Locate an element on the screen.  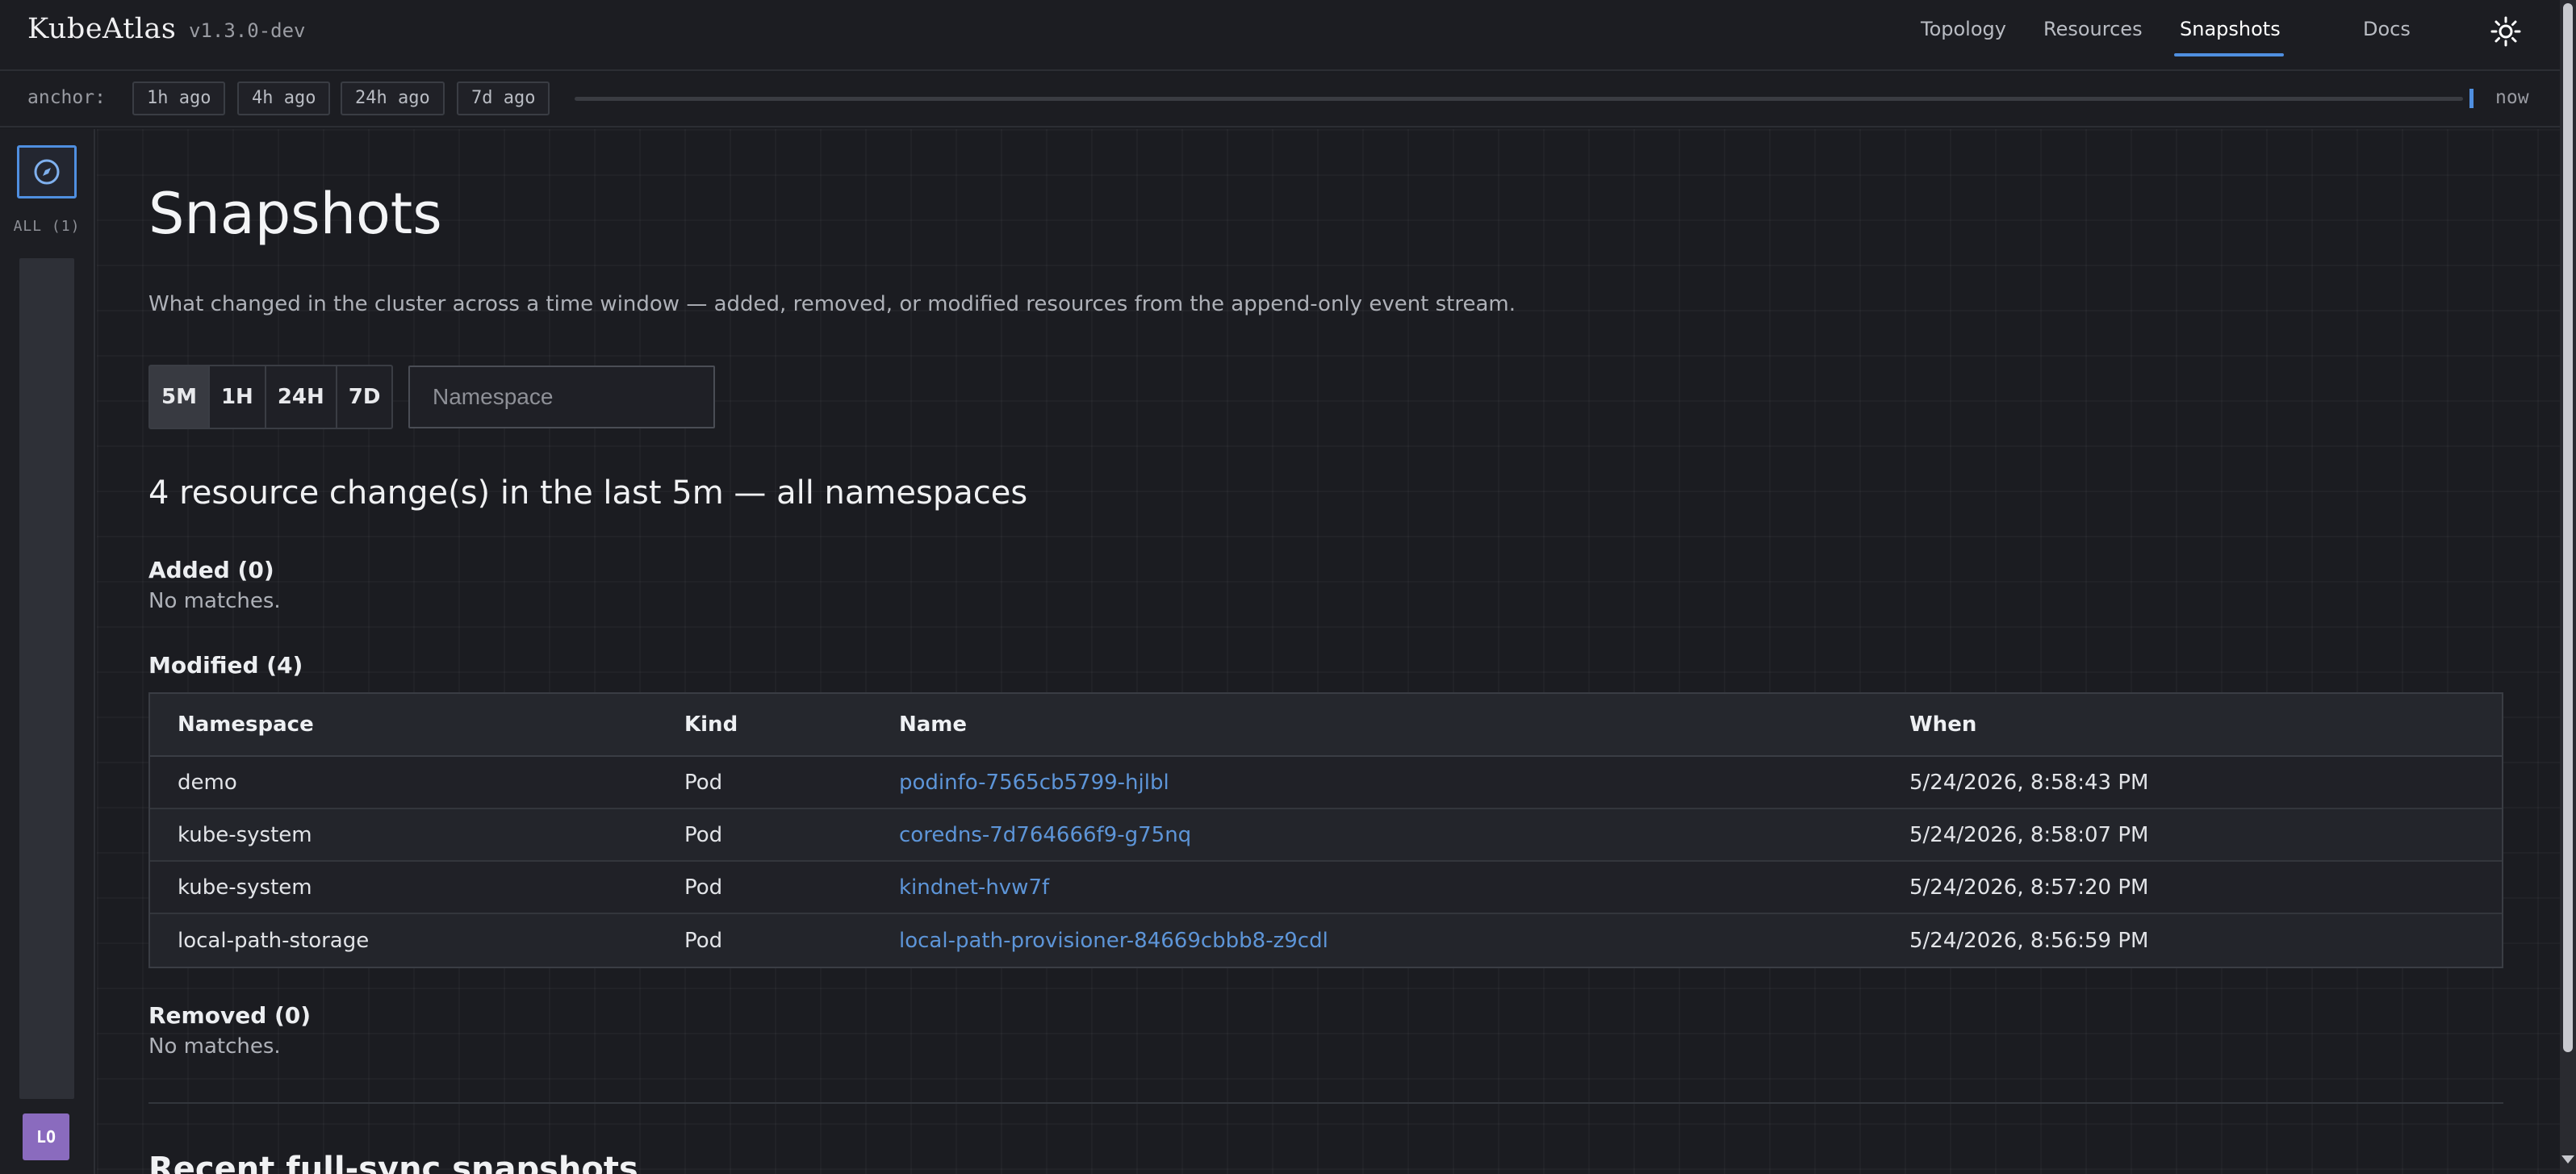
timeline-slider is located at coordinates (1519, 99).